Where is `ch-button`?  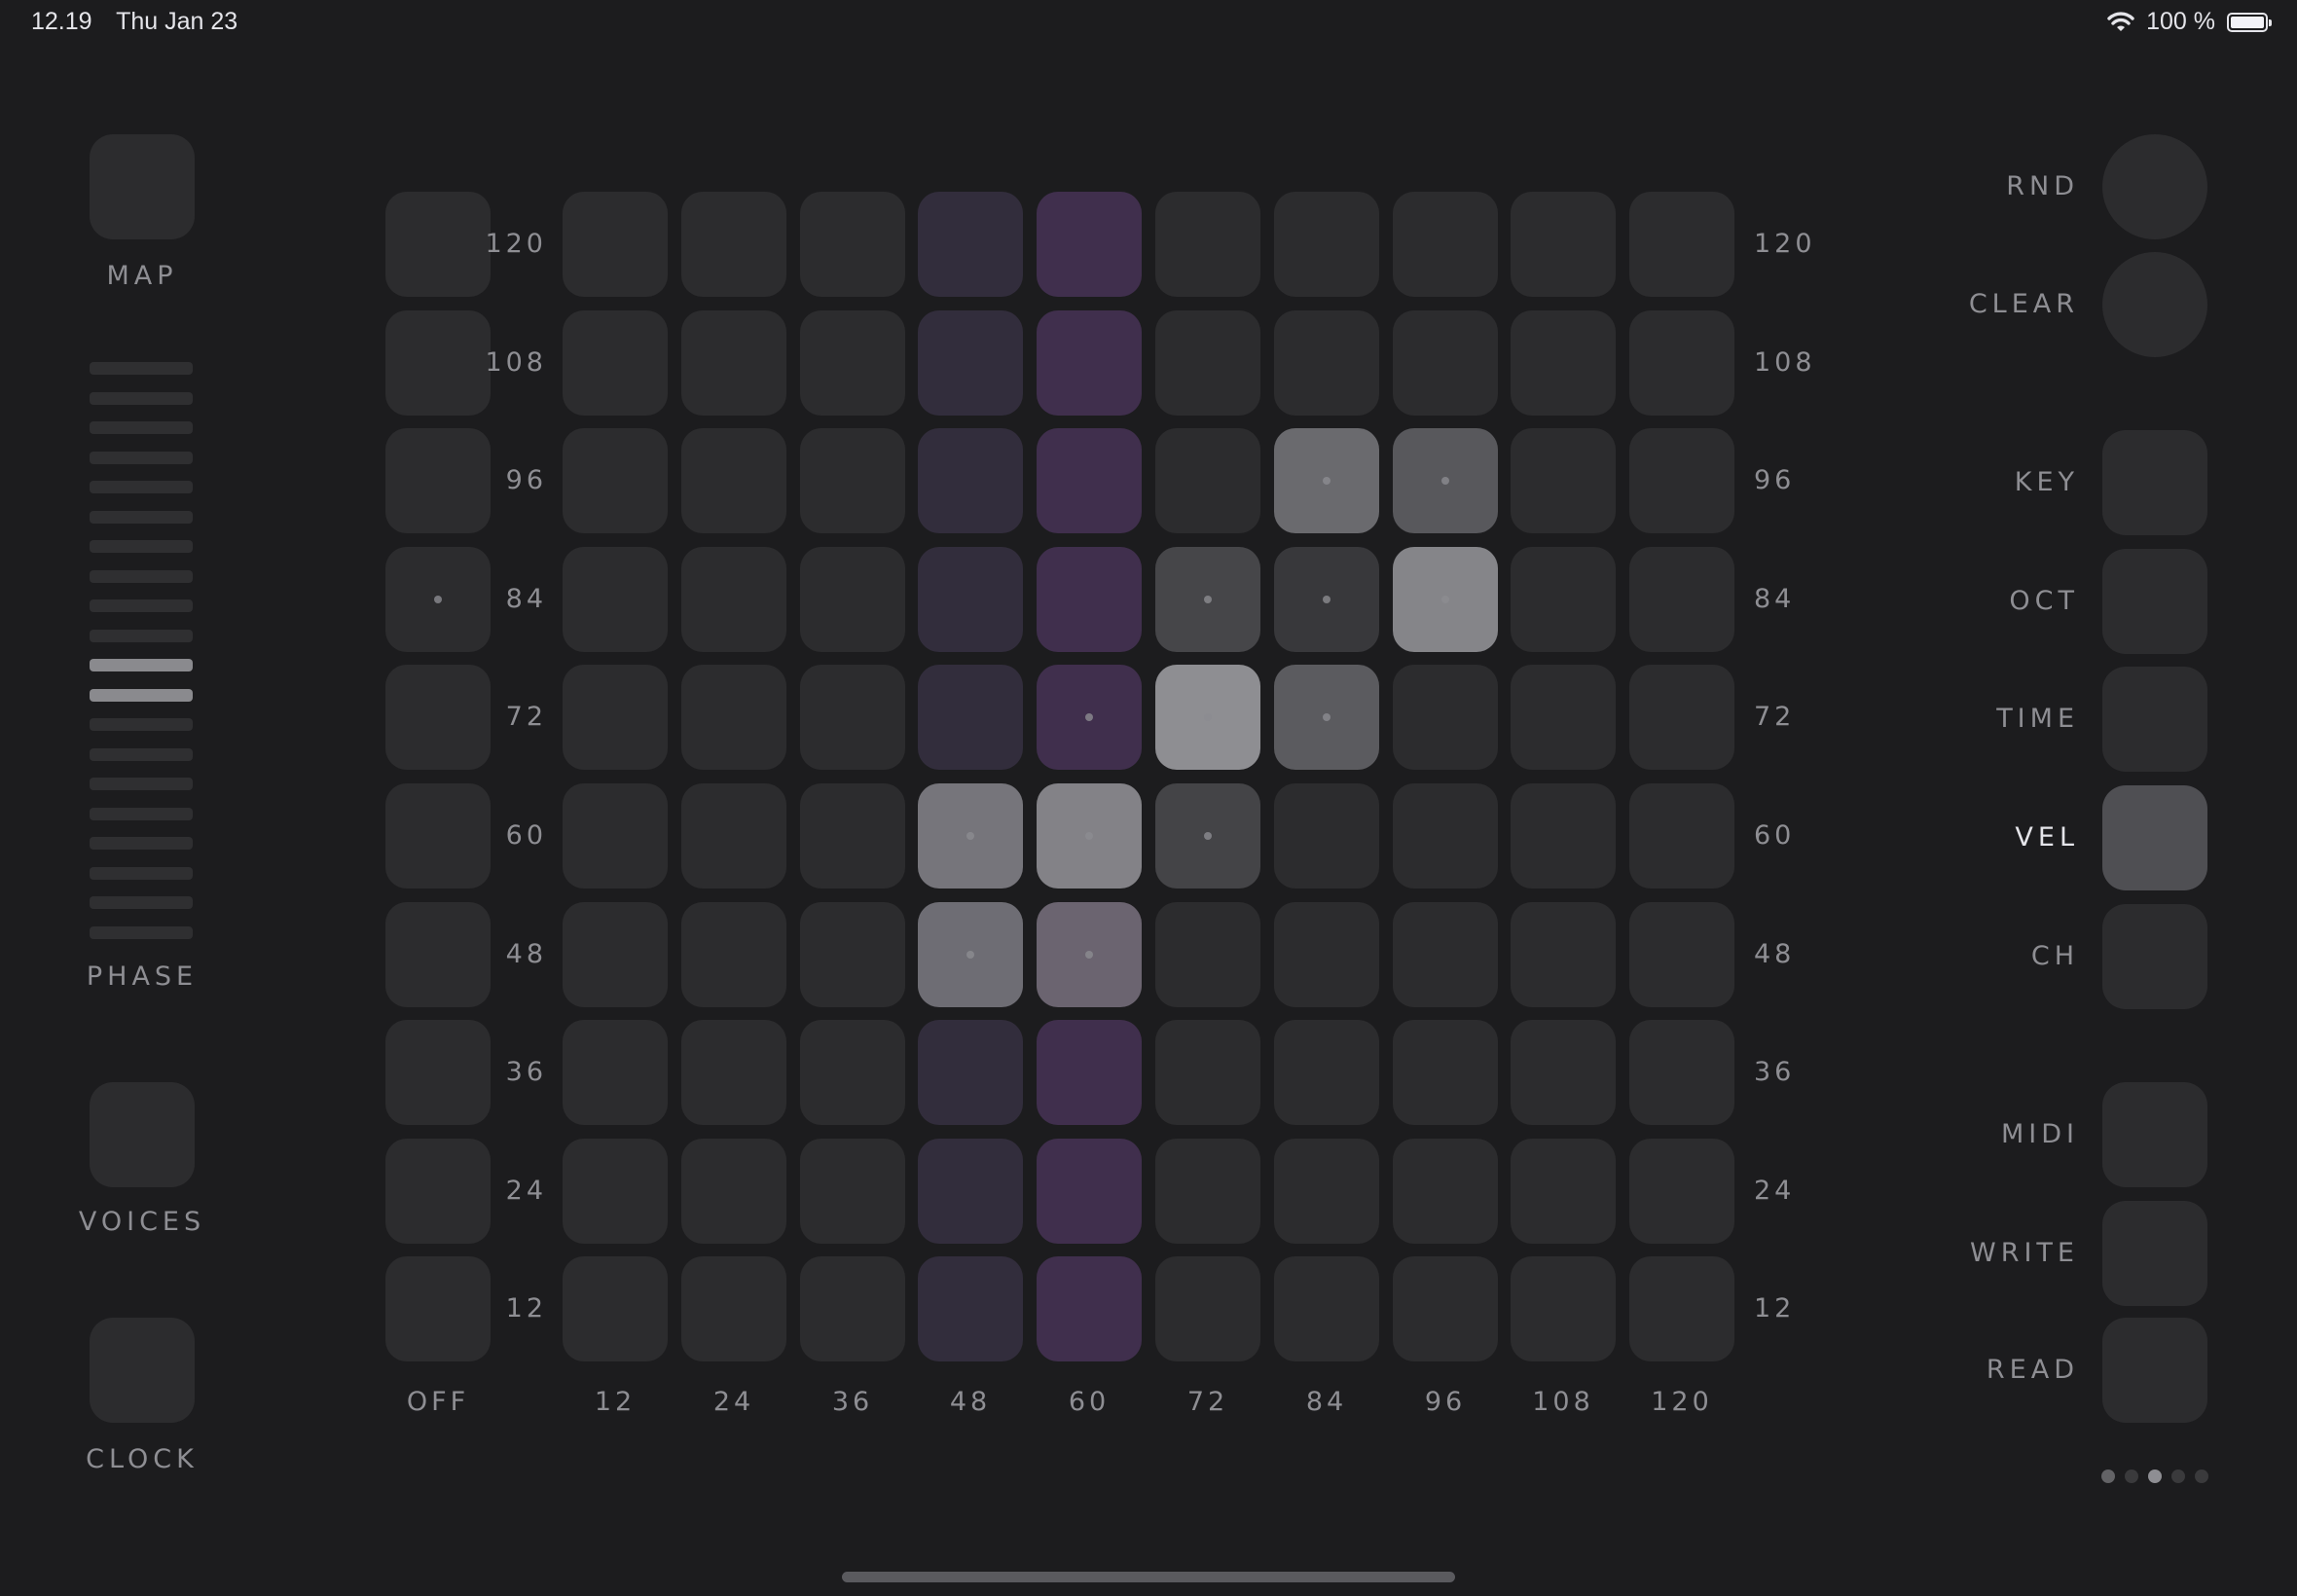 ch-button is located at coordinates (2155, 956).